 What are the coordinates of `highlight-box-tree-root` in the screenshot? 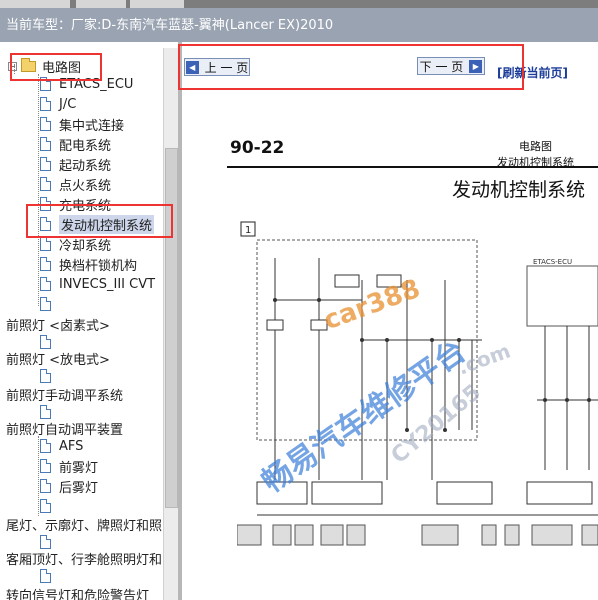 It's located at (56, 67).